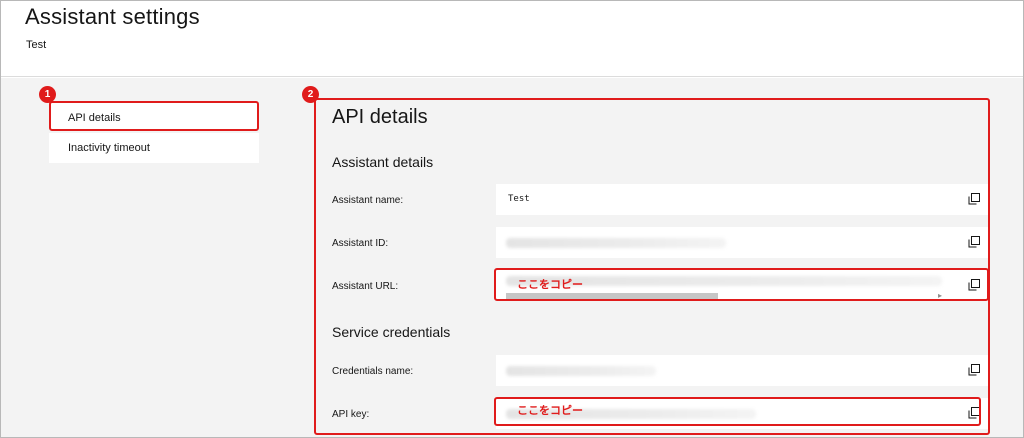 The height and width of the screenshot is (438, 1024). I want to click on assistant-name-label: Assistant name:, so click(368, 200).